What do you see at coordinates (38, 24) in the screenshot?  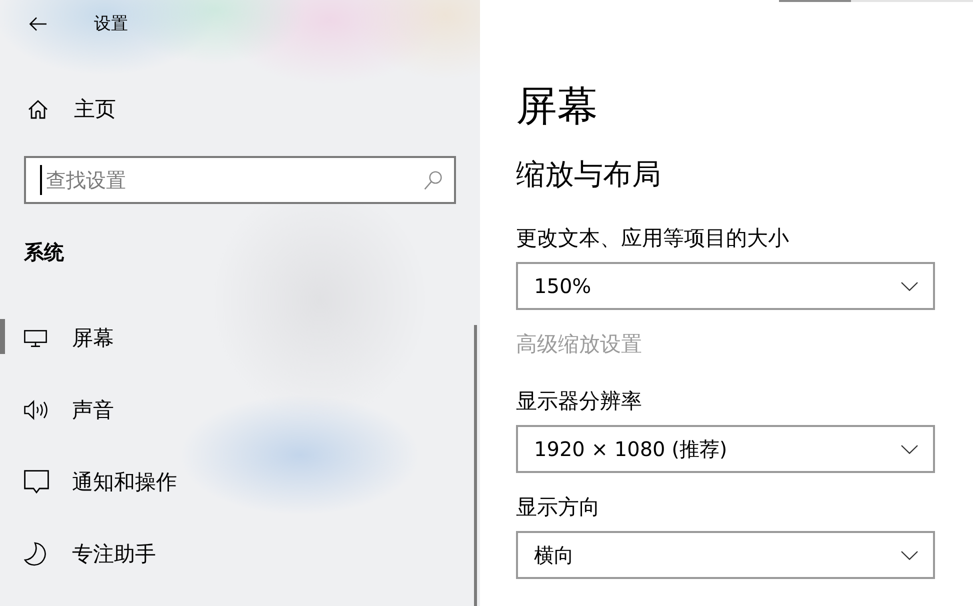 I see `back-arrow-icon` at bounding box center [38, 24].